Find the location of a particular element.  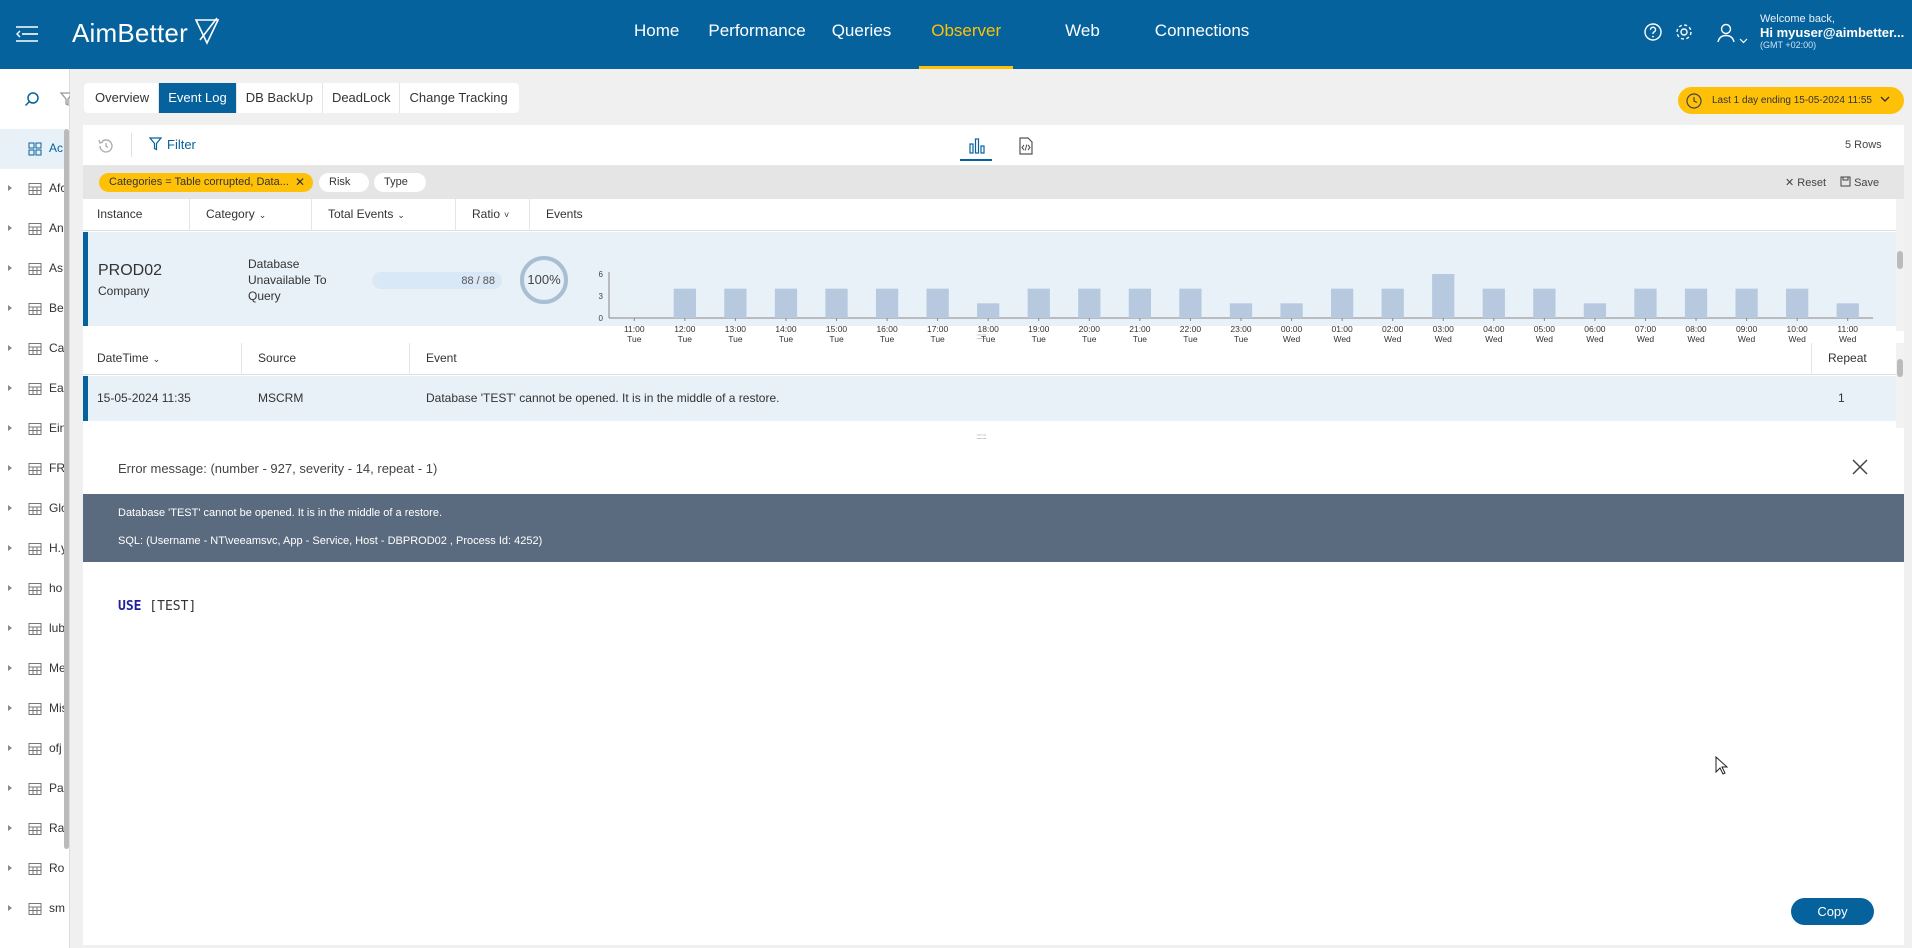

sidebar-item: FR is located at coordinates (32, 469).